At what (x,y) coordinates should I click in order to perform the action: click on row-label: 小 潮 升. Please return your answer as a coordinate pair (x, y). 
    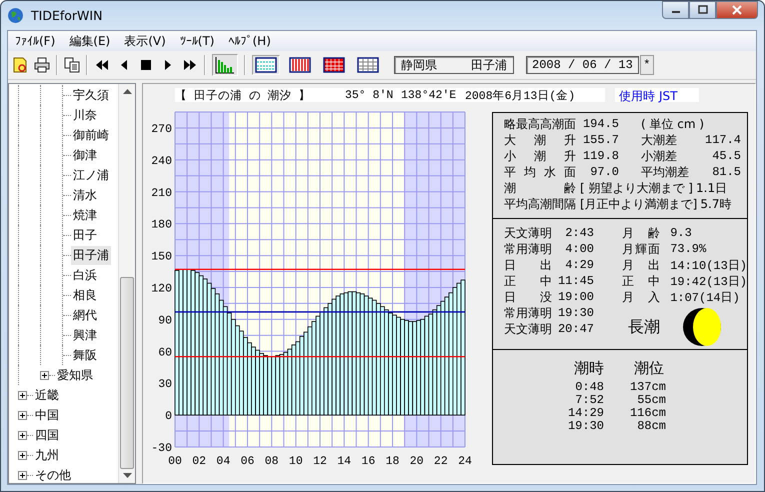
    Looking at the image, I should click on (540, 156).